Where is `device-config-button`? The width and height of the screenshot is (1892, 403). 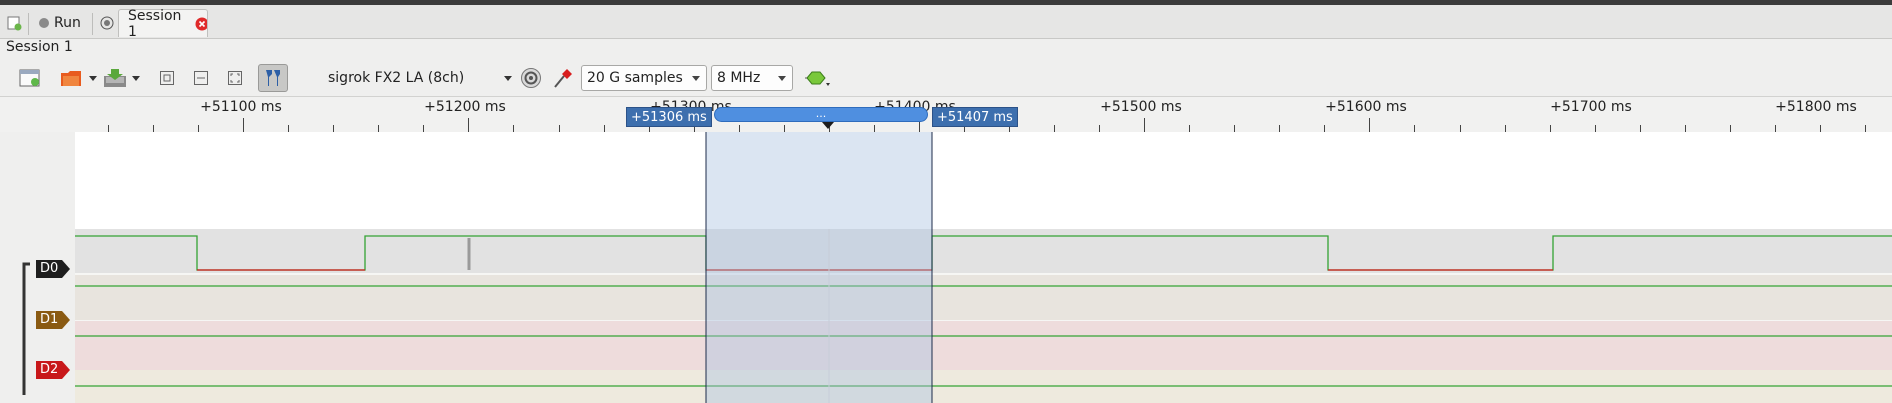 device-config-button is located at coordinates (531, 78).